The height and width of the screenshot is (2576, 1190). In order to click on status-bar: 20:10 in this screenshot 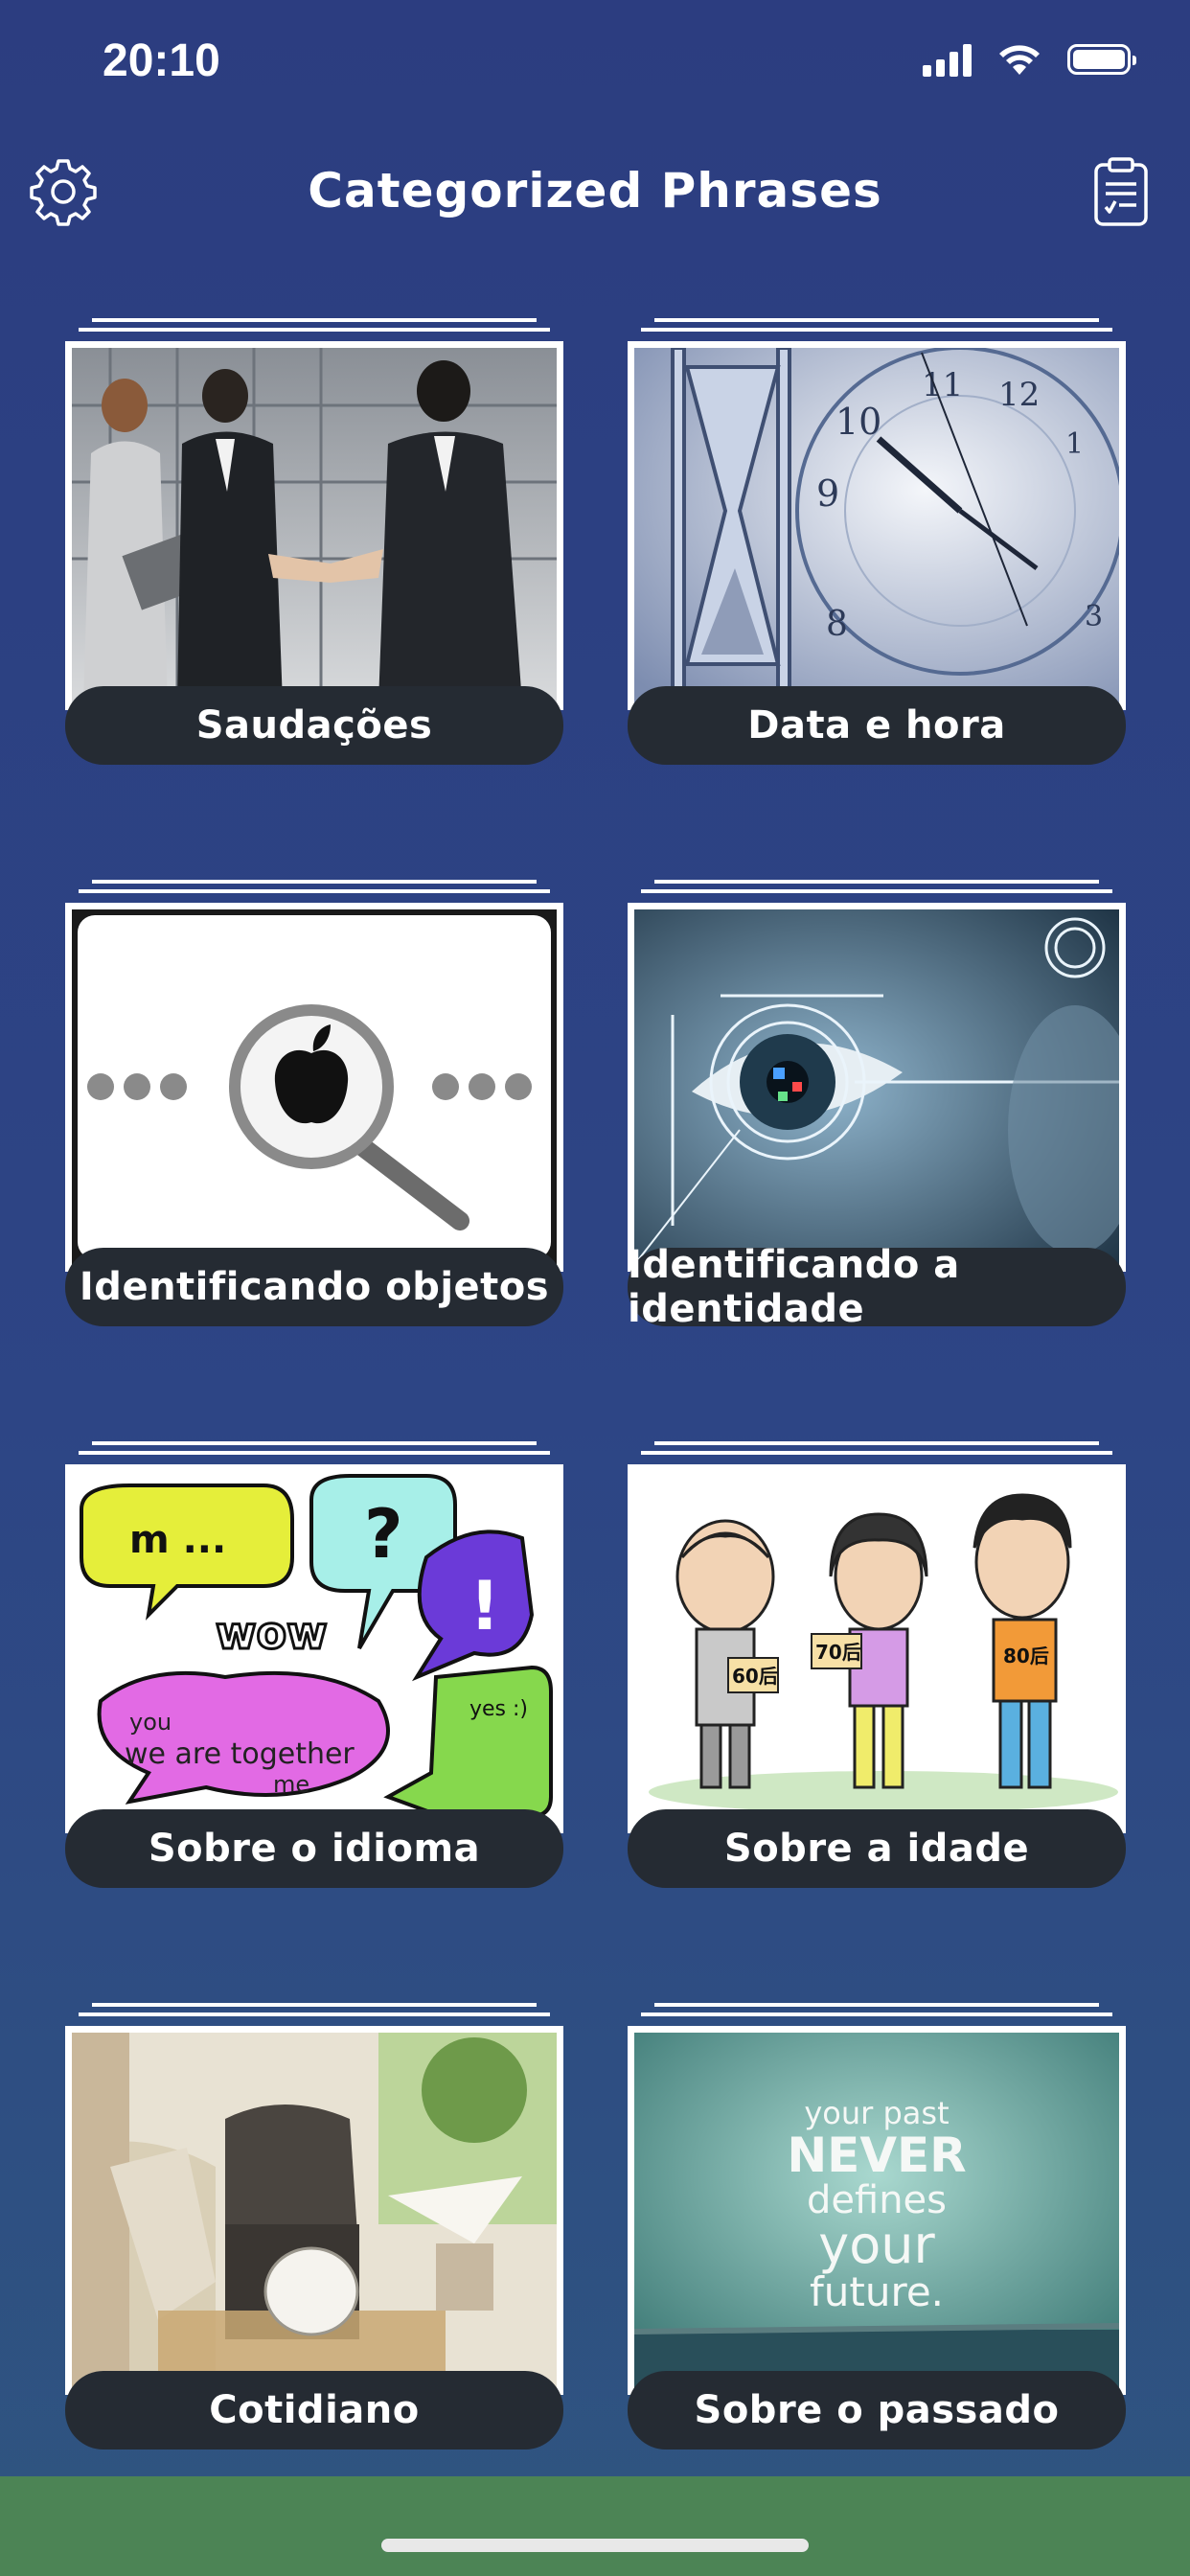, I will do `click(595, 67)`.